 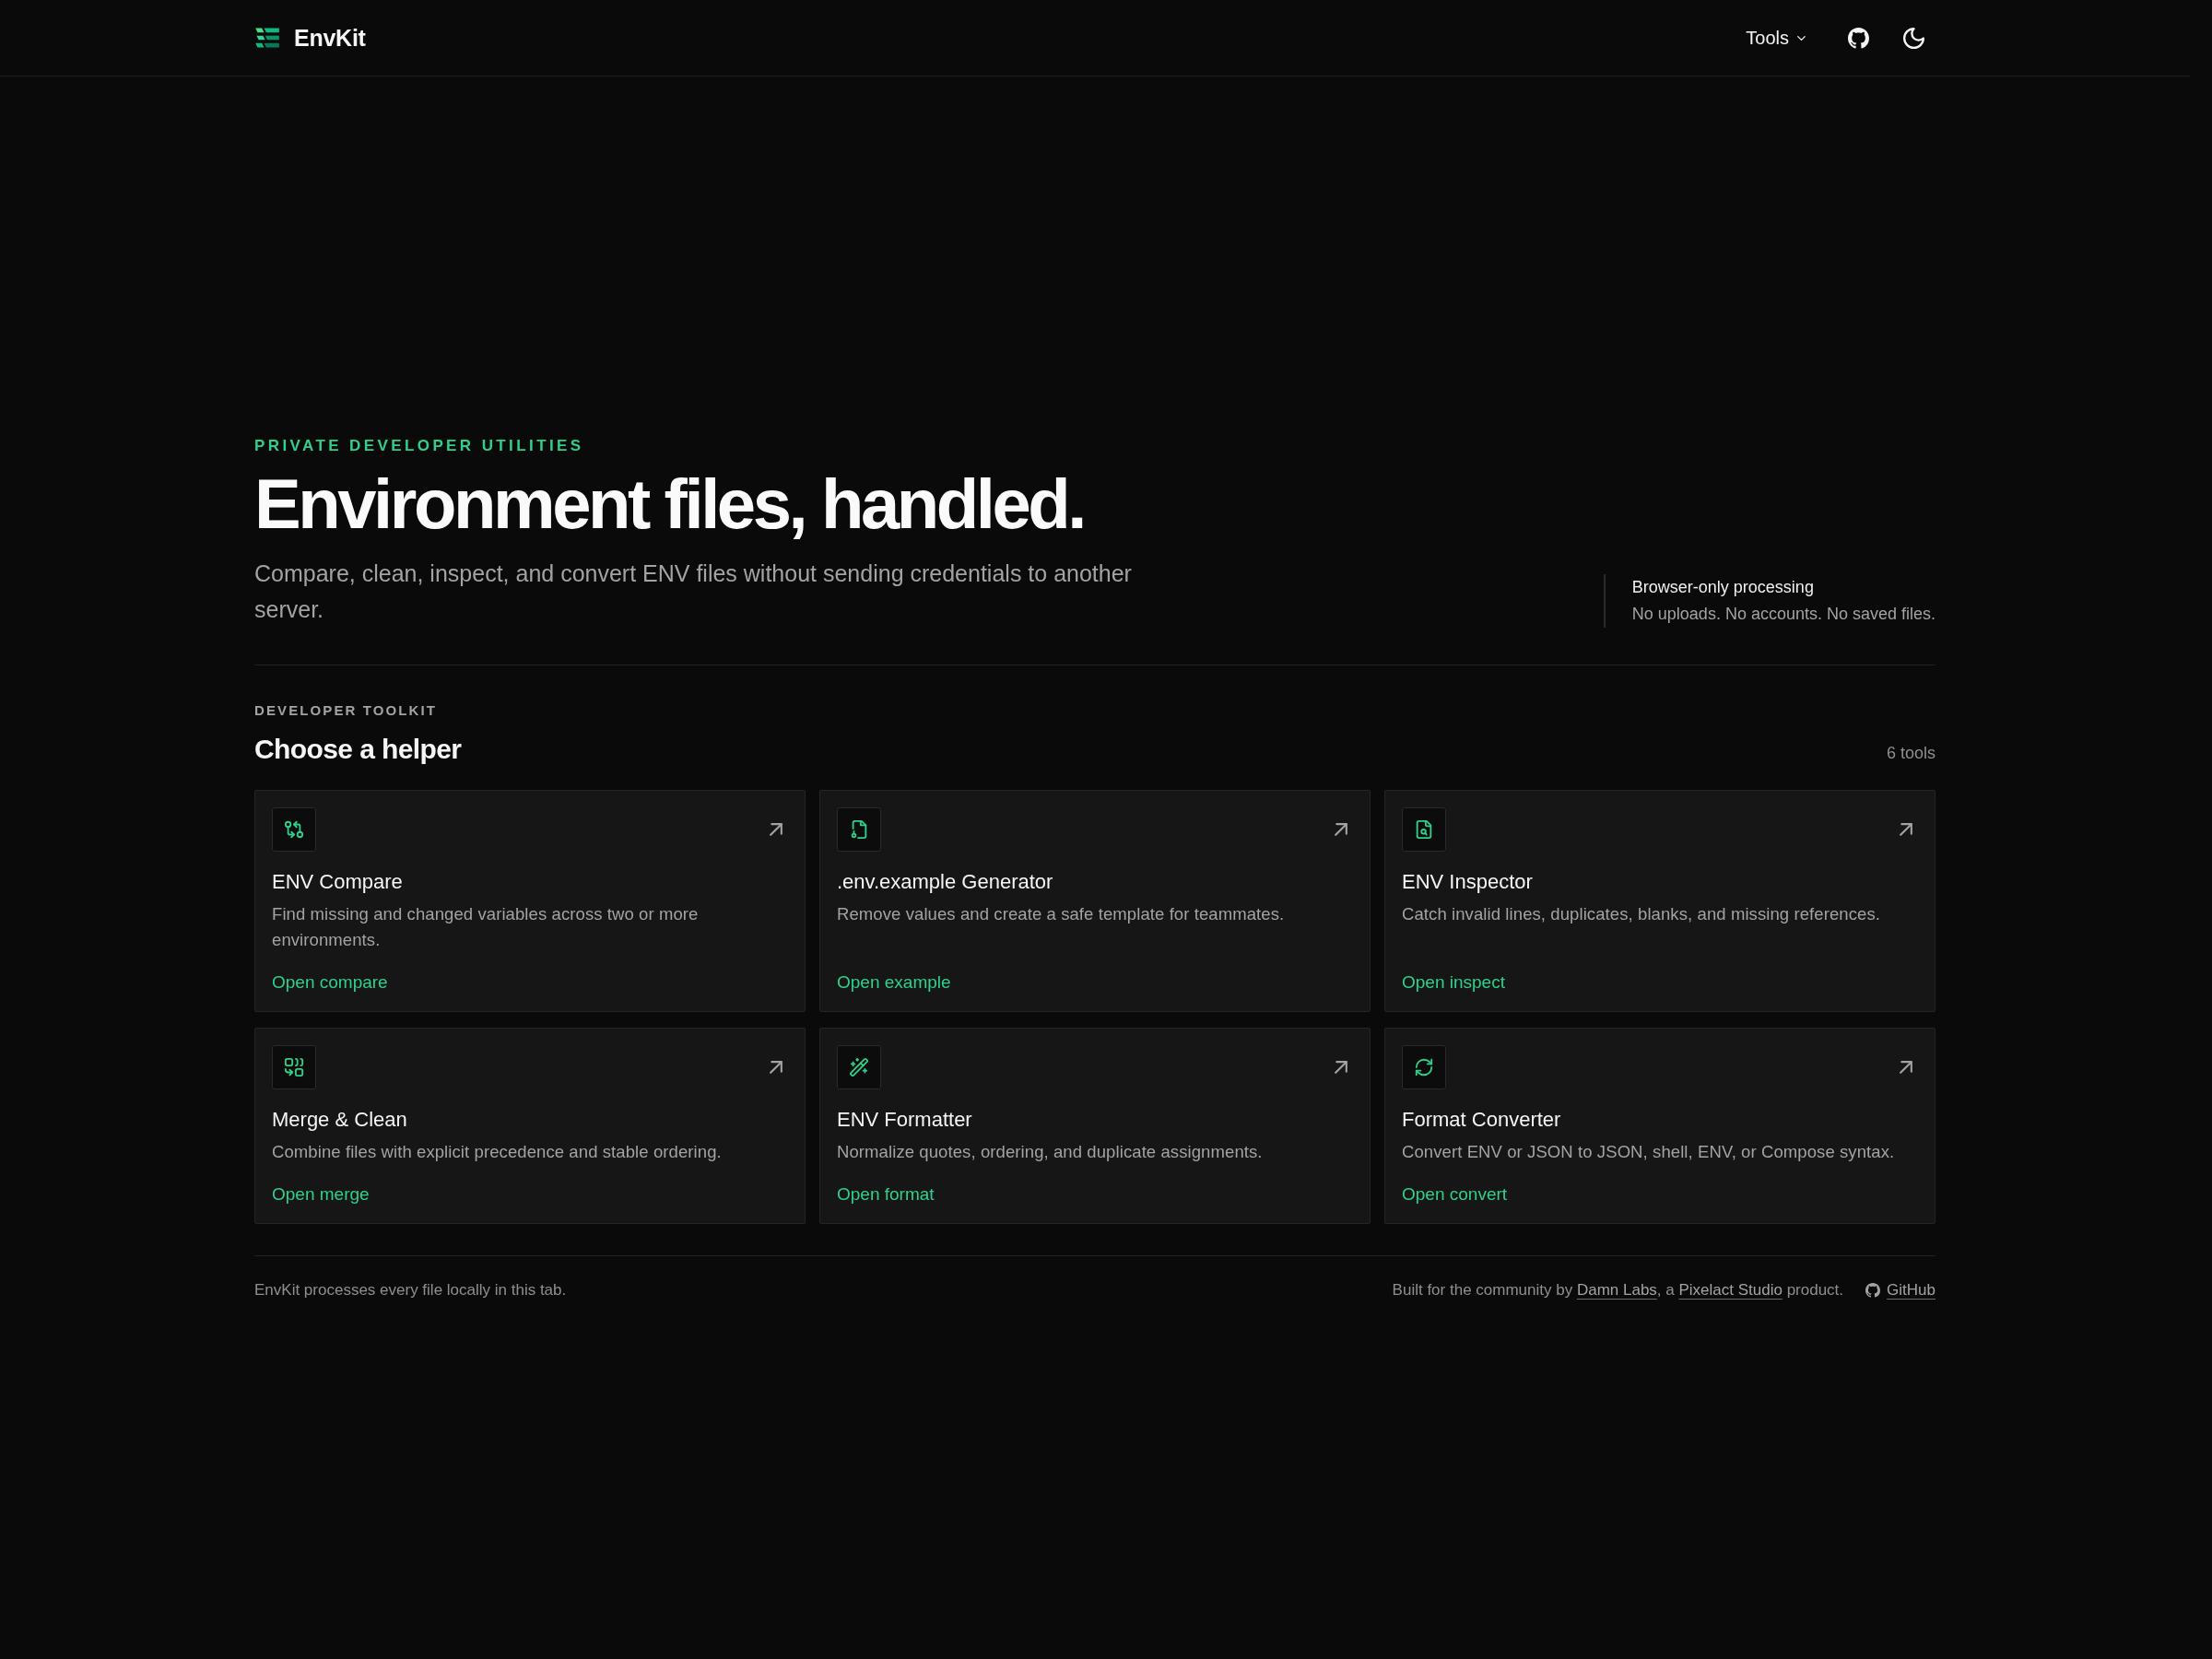 What do you see at coordinates (859, 829) in the screenshot?
I see `file-icon` at bounding box center [859, 829].